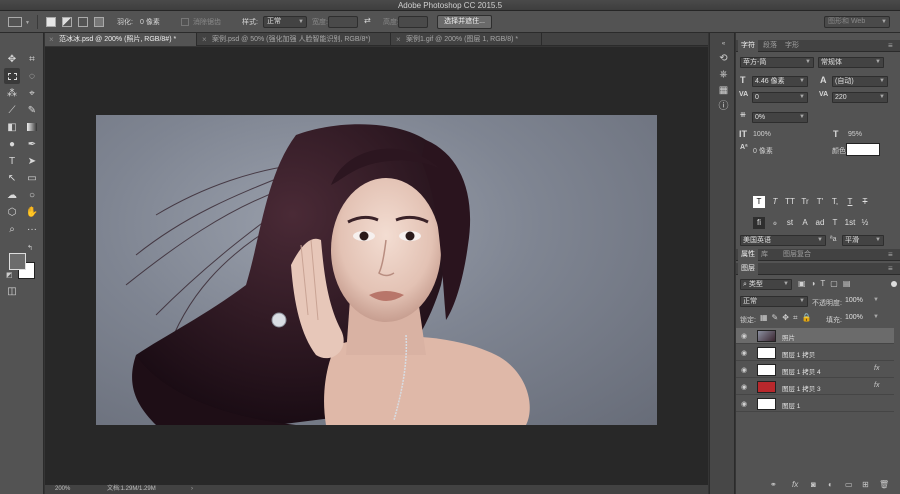  Describe the element at coordinates (32, 212) in the screenshot. I see `hand-tool-icon: ✋` at that location.